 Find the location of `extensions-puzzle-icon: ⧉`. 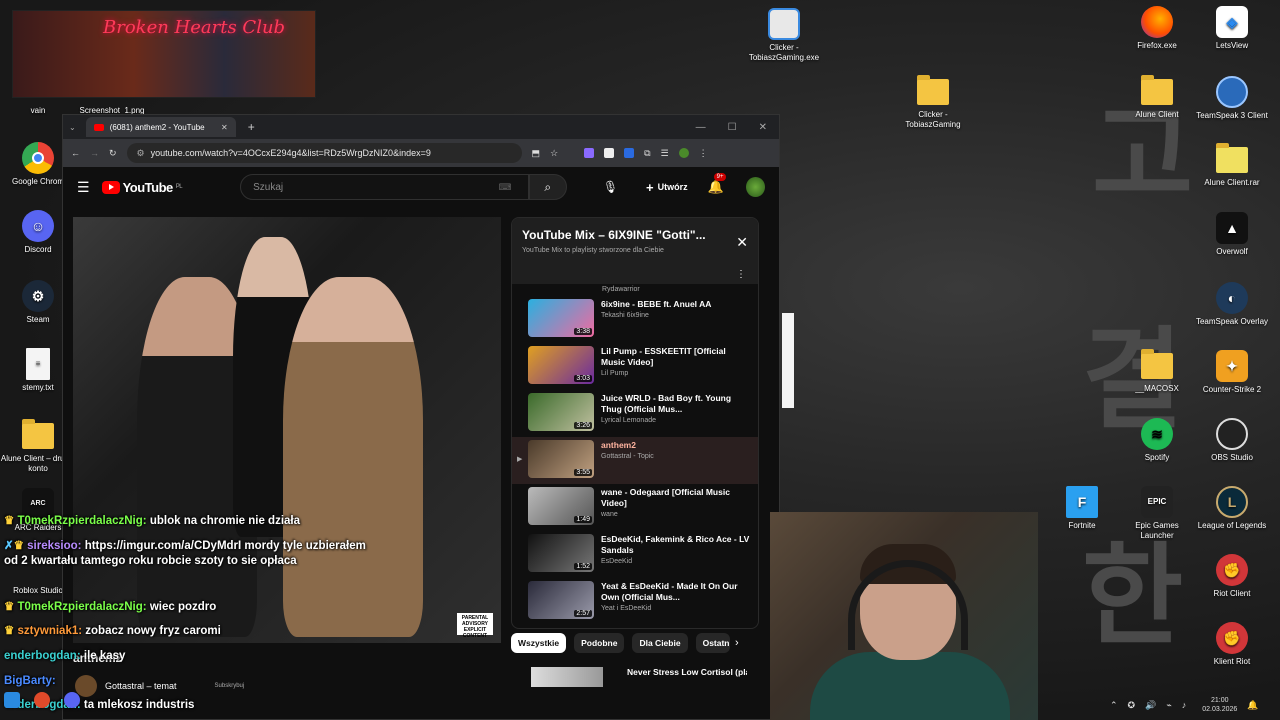

extensions-puzzle-icon: ⧉ is located at coordinates (647, 153).